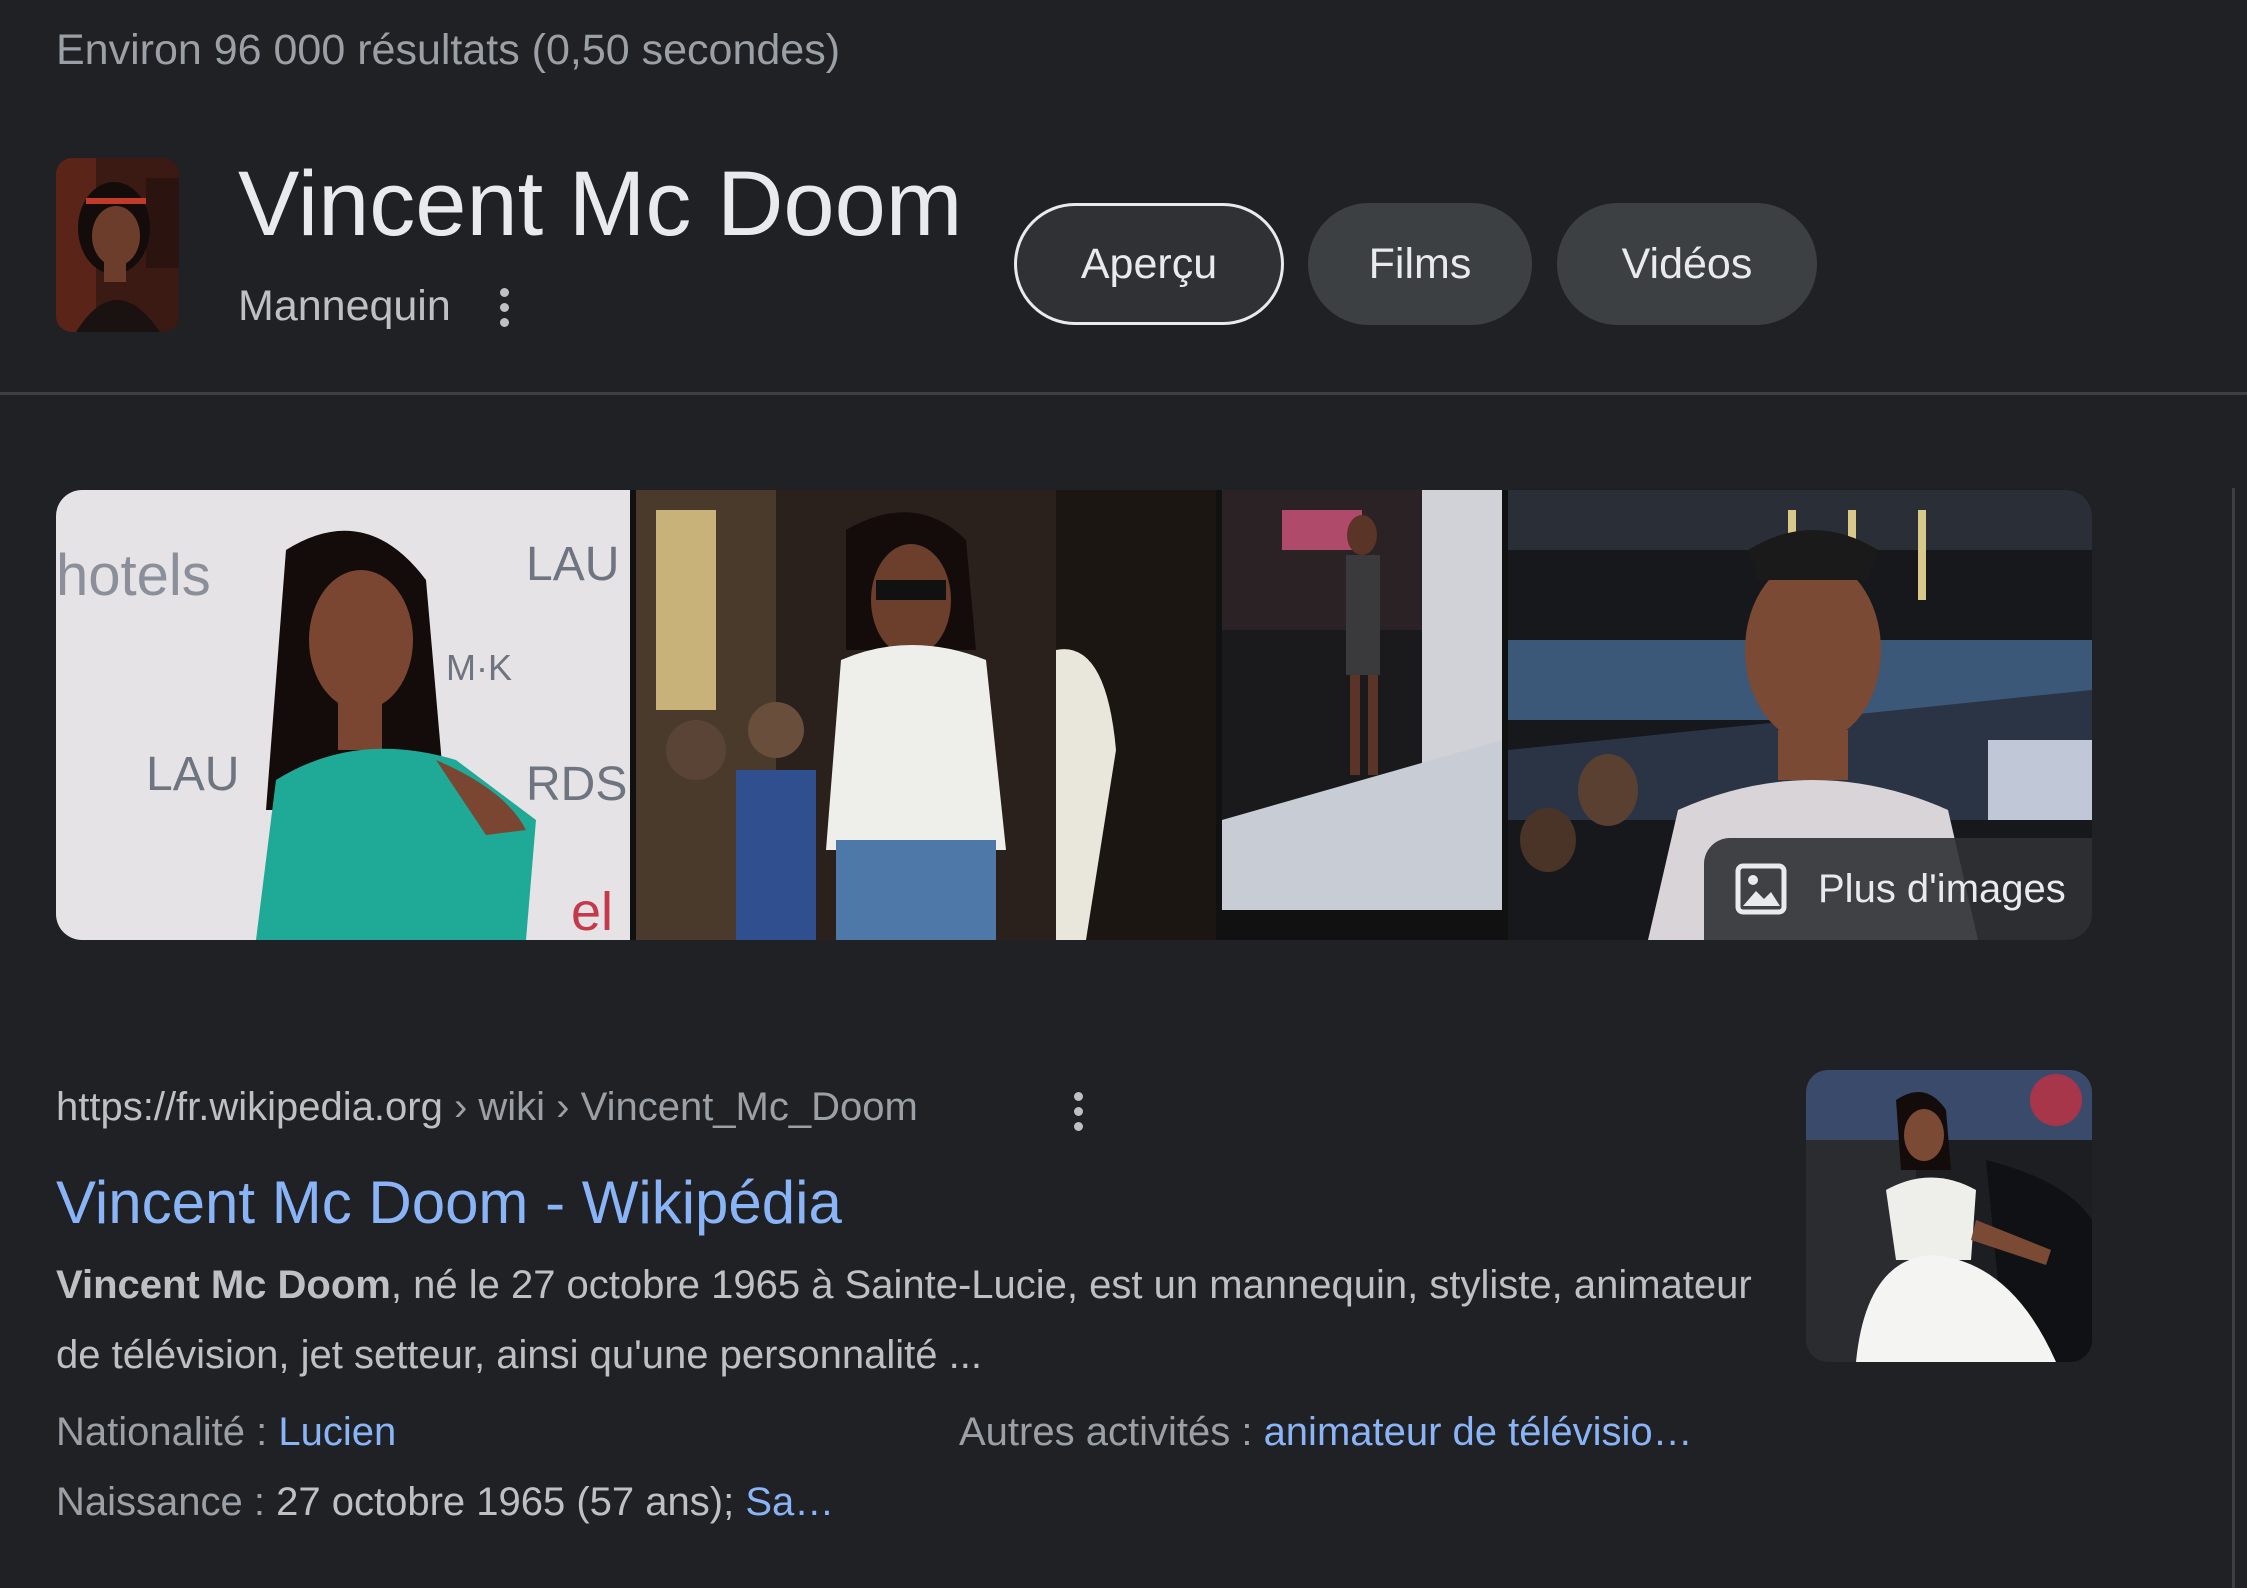 This screenshot has width=2247, height=1588. I want to click on side-panel-edge, so click(2233, 1038).